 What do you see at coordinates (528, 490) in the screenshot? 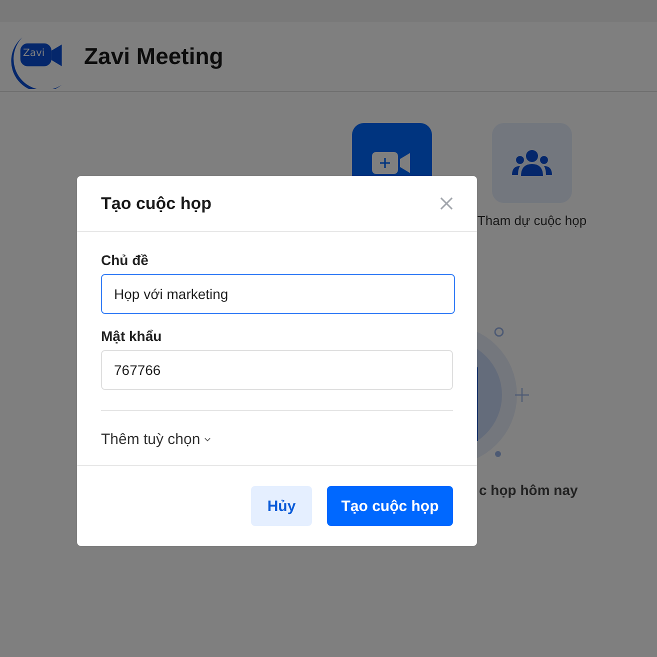
I see `today-meetings-label: c họp hôm nay` at bounding box center [528, 490].